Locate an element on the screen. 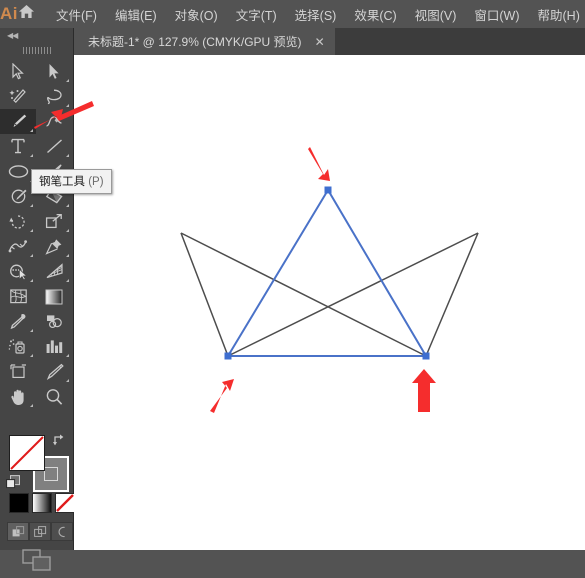 This screenshot has height=578, width=585. draw-behind-button is located at coordinates (40, 531).